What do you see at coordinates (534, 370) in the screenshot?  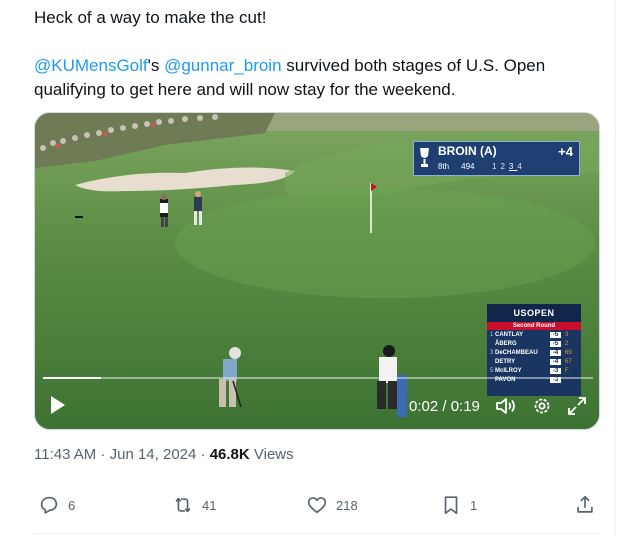 I see `leaderboard-row: 5 McILROY -3 F` at bounding box center [534, 370].